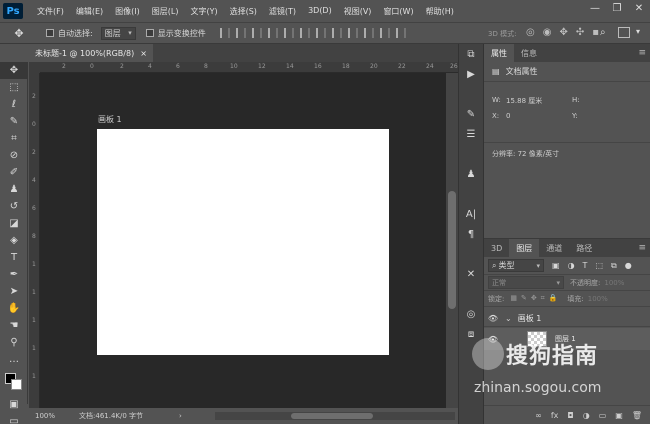 The image size is (650, 424). I want to click on align-vcenter-icon, so click(240, 33).